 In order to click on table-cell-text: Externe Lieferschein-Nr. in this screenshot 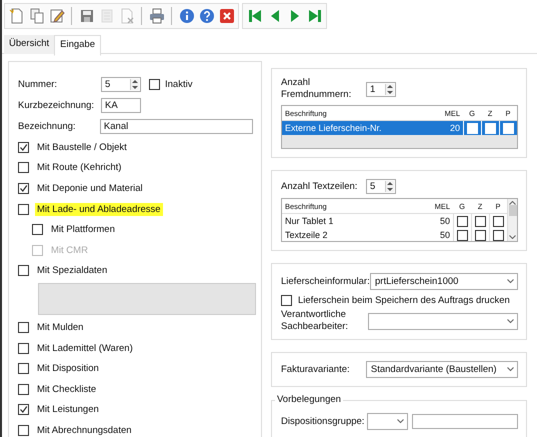, I will do `click(333, 128)`.